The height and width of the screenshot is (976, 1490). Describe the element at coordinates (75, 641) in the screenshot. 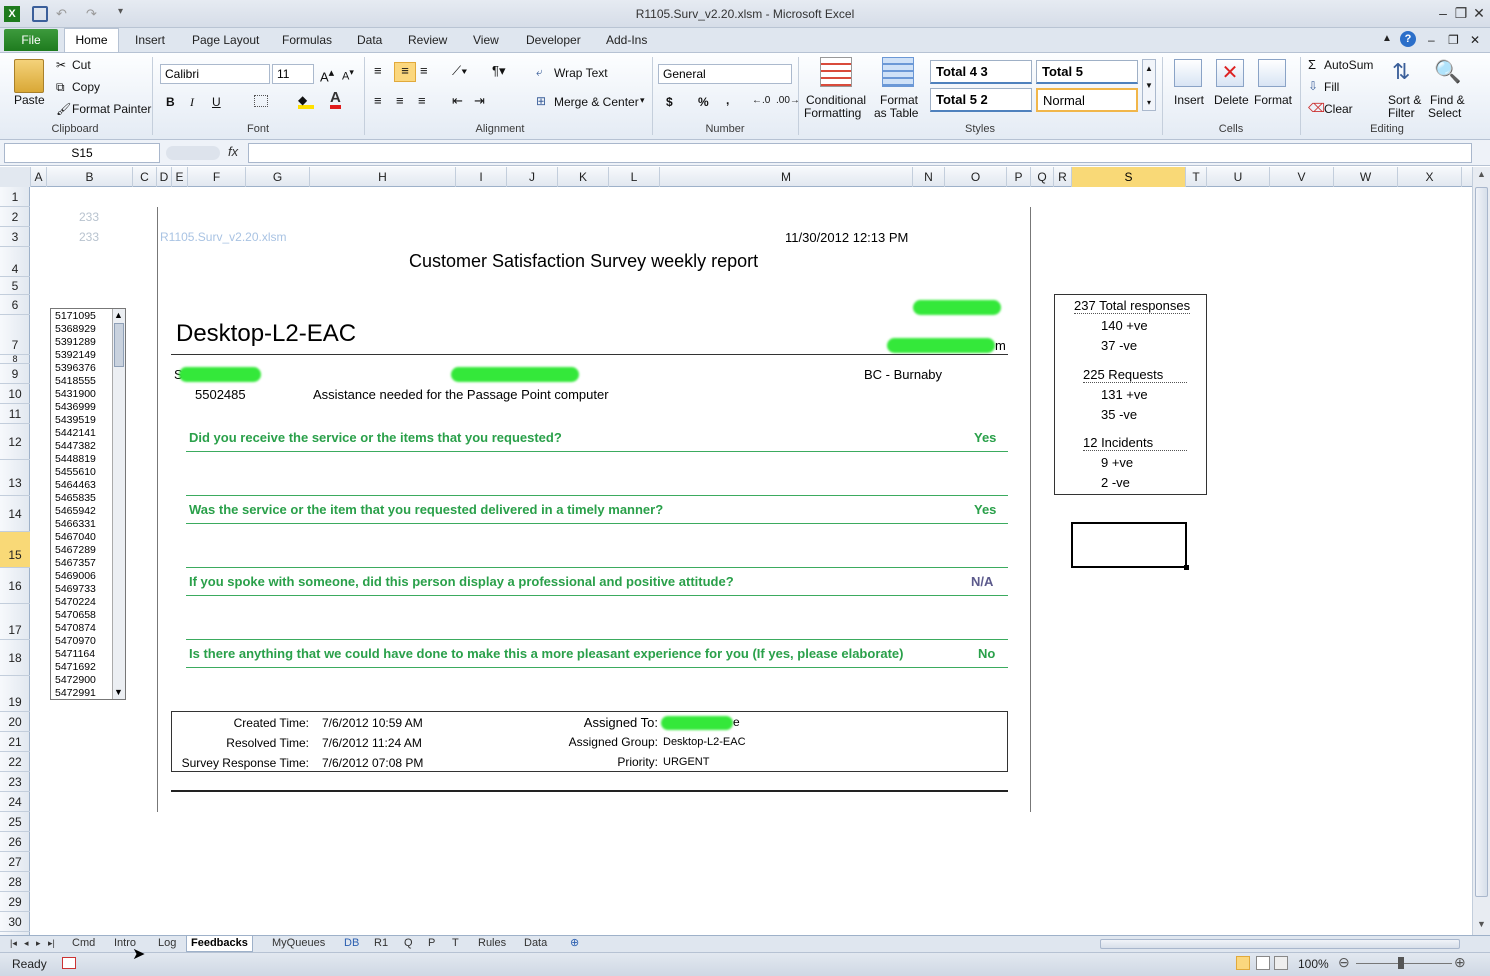

I see `list-item: 5470970` at that location.